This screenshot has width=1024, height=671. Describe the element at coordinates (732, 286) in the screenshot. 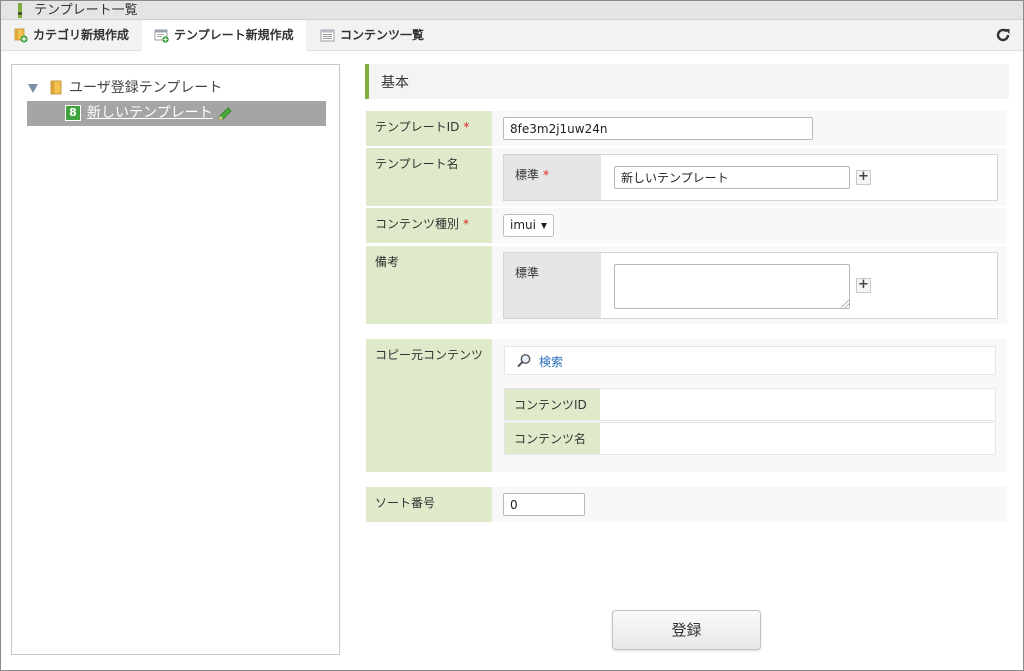

I see `remarks-textarea` at that location.